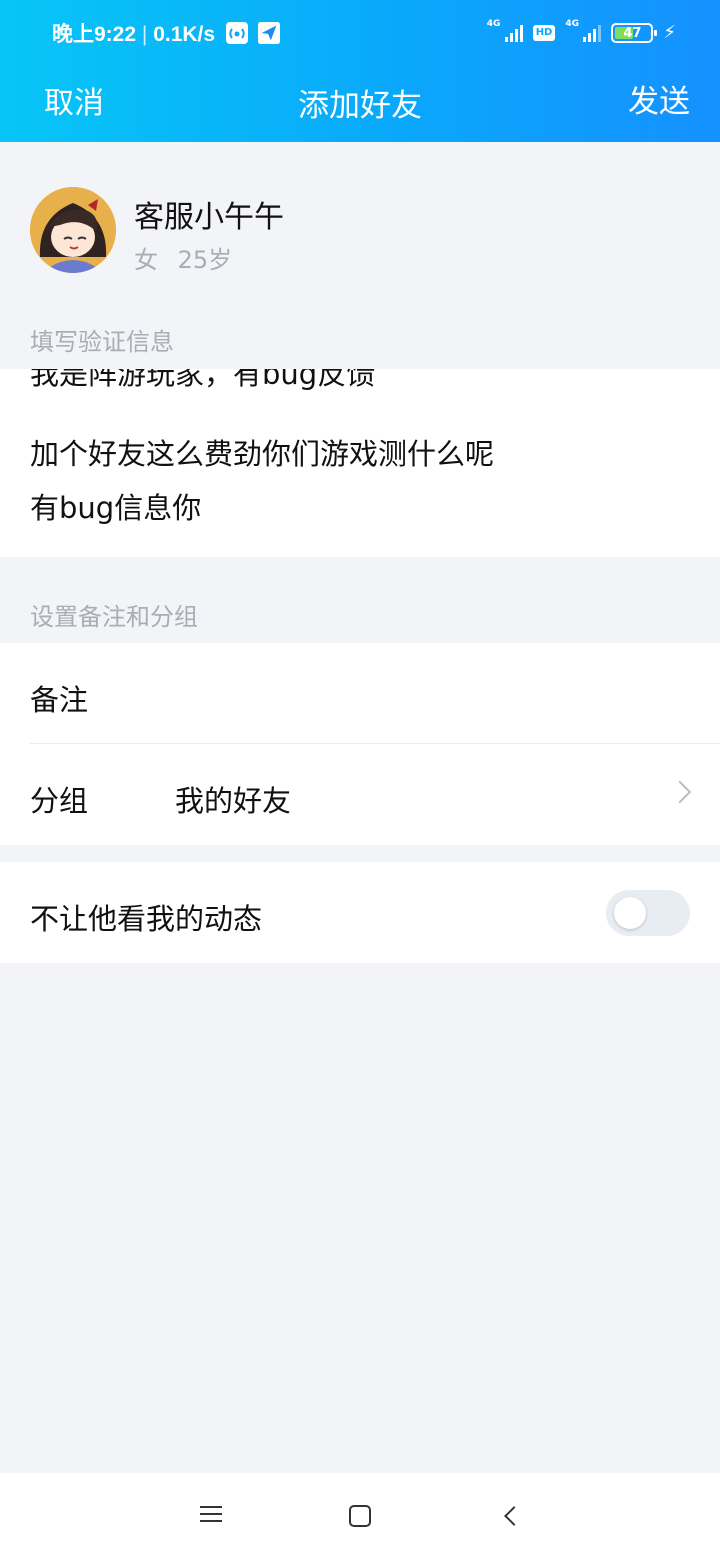  I want to click on chevron-right-icon, so click(680, 792).